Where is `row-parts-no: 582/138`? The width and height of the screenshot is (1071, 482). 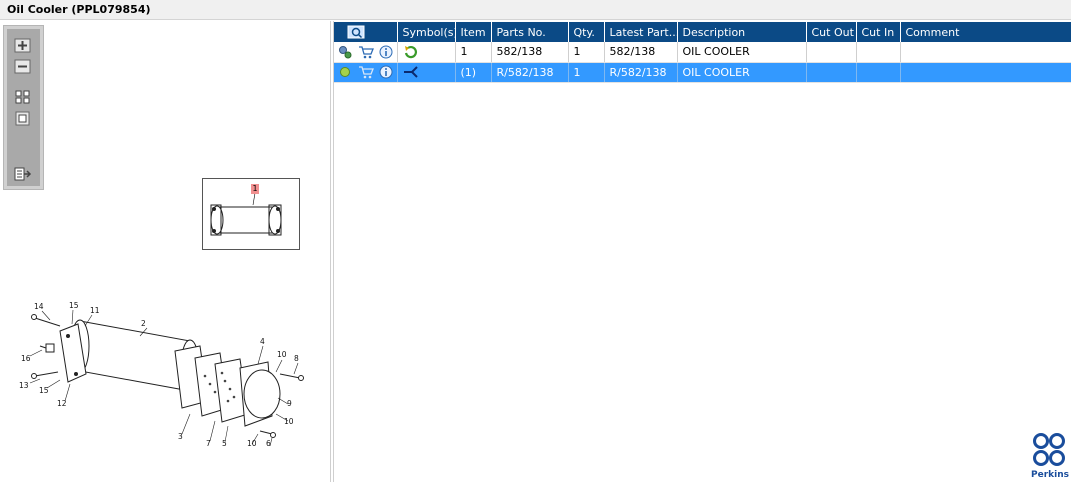 row-parts-no: 582/138 is located at coordinates (530, 52).